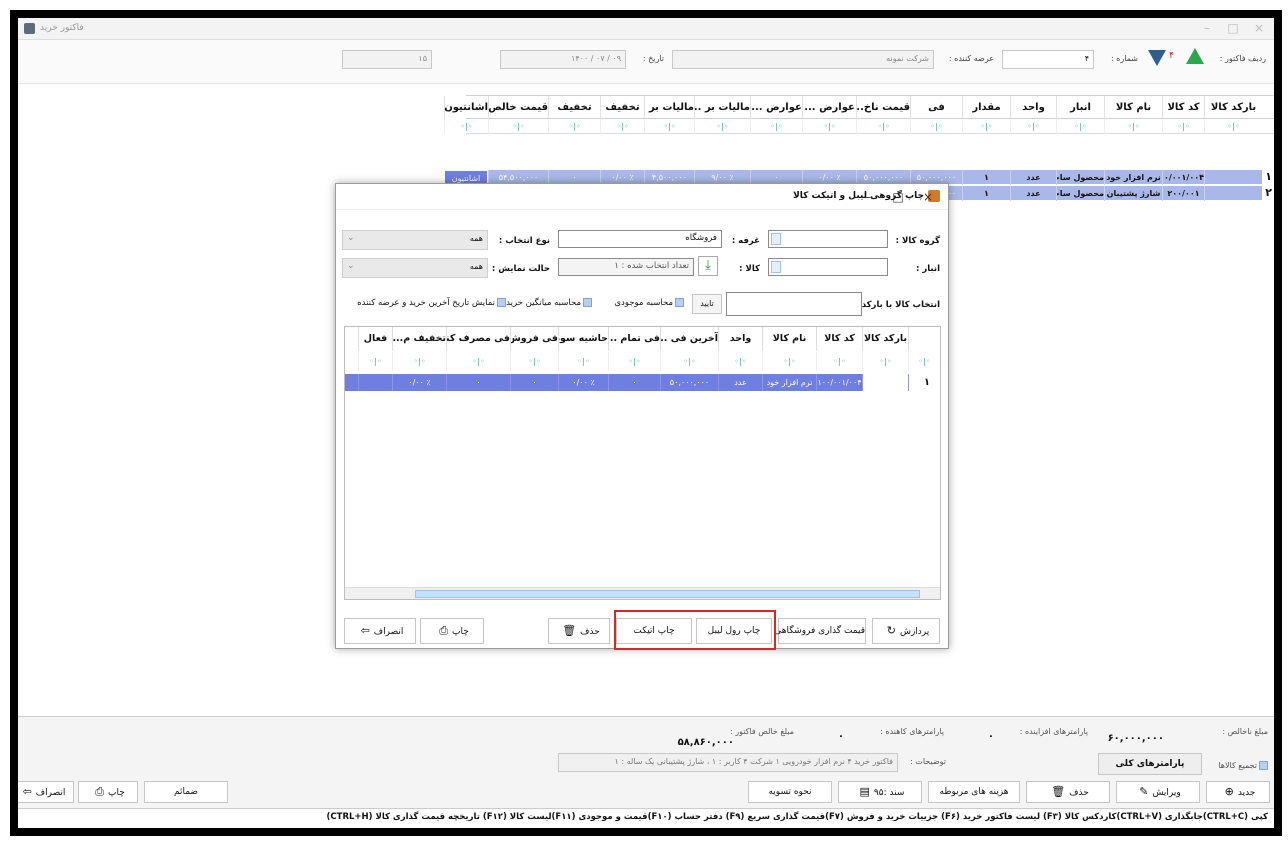 The width and height of the screenshot is (1288, 842). Describe the element at coordinates (986, 108) in the screenshot. I see `column-header: مقدار` at that location.